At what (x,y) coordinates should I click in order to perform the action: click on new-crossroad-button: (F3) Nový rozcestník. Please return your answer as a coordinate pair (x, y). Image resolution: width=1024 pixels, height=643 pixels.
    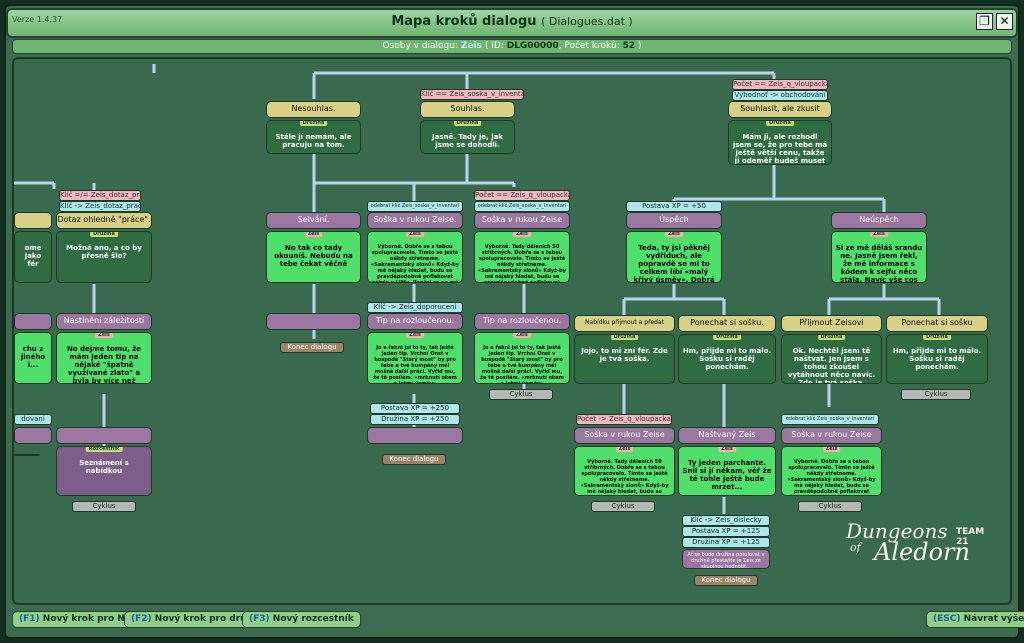
    Looking at the image, I should click on (301, 619).